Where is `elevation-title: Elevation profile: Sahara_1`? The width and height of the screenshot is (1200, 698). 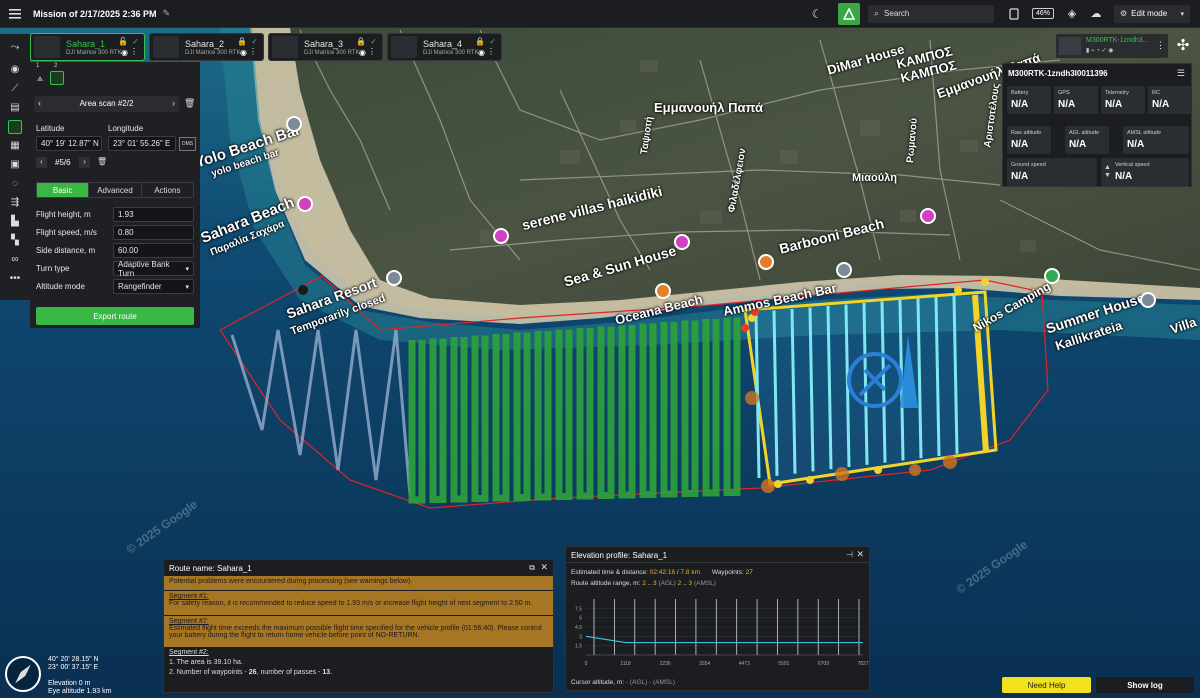 elevation-title: Elevation profile: Sahara_1 is located at coordinates (619, 555).